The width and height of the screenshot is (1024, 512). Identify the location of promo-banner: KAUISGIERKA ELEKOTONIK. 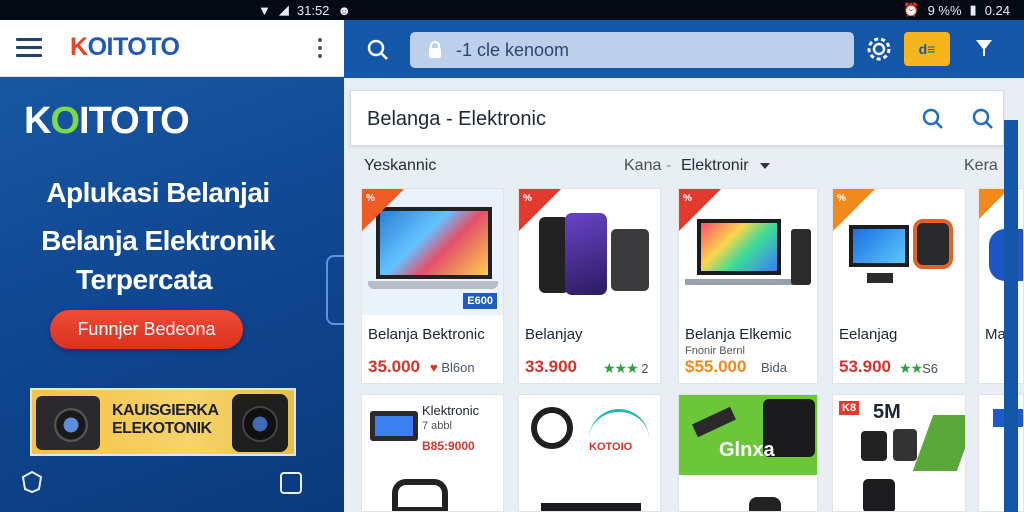
(163, 422).